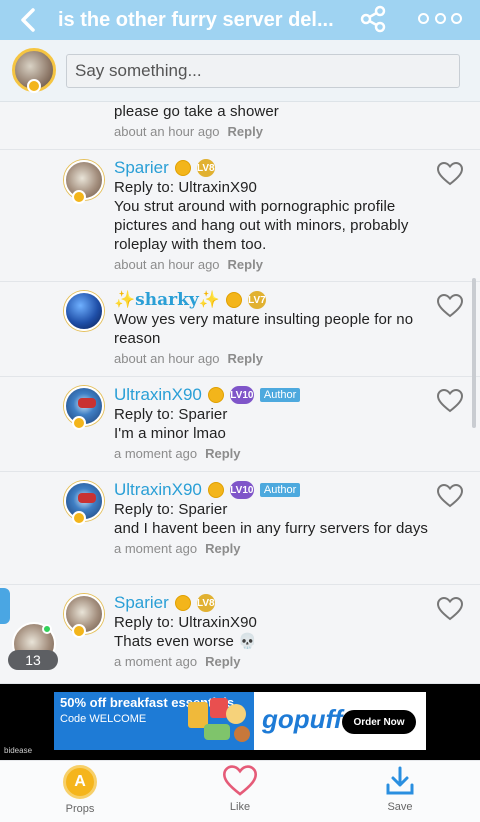 The width and height of the screenshot is (480, 822). I want to click on heart-icon, so click(240, 780).